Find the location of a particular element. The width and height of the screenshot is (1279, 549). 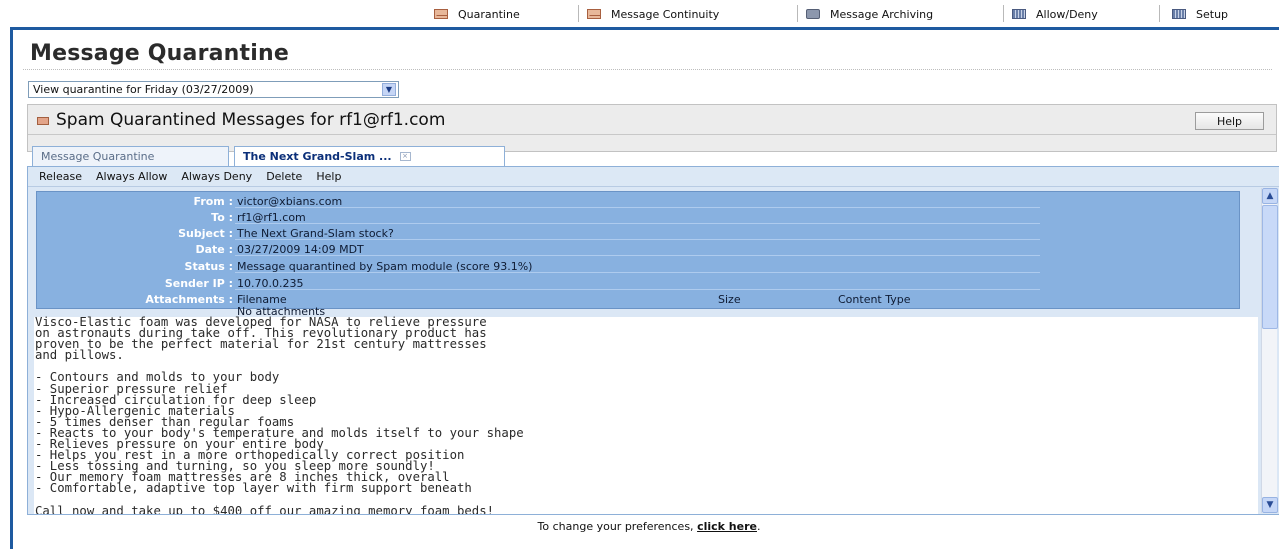

header-row-date: Date : 03/27/2009 14:09 MDT is located at coordinates (639, 249).